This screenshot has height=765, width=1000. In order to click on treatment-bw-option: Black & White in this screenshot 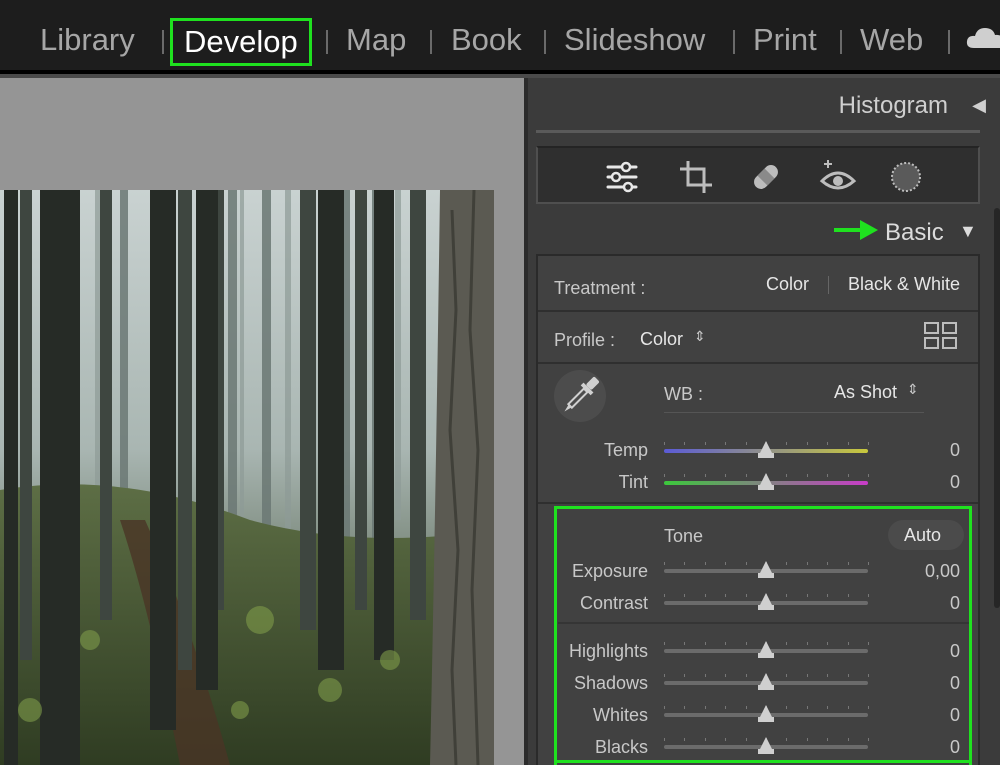, I will do `click(904, 284)`.